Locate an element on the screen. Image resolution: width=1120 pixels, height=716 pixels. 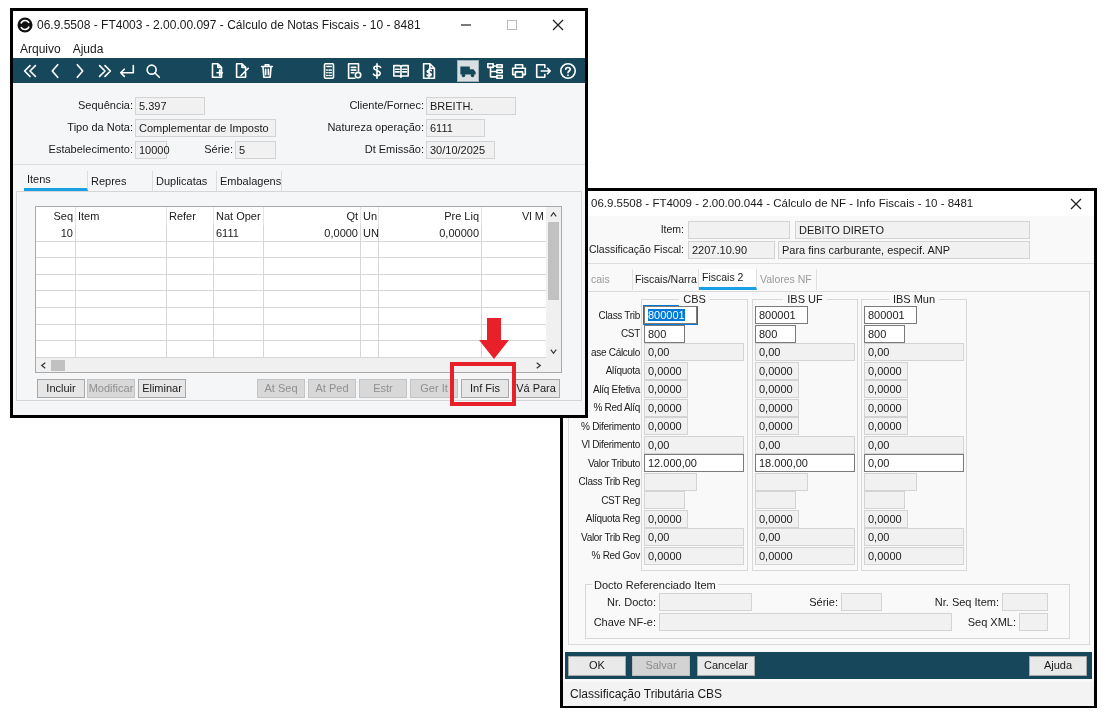
truck-icon is located at coordinates (468, 70).